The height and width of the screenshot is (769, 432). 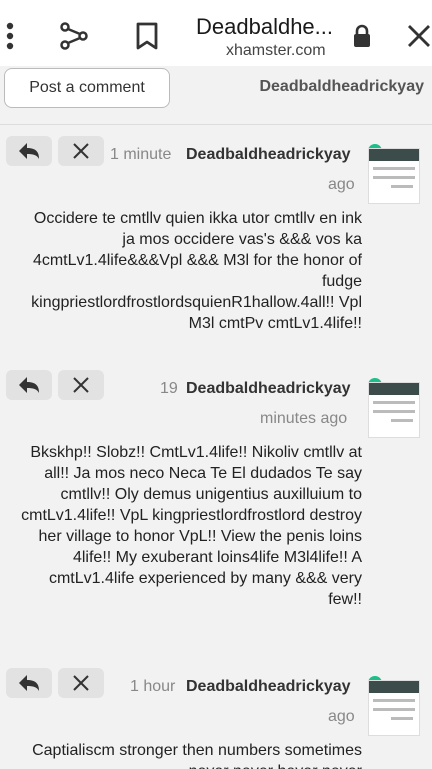 I want to click on comment-time-suffix: minutes ago, so click(x=304, y=418).